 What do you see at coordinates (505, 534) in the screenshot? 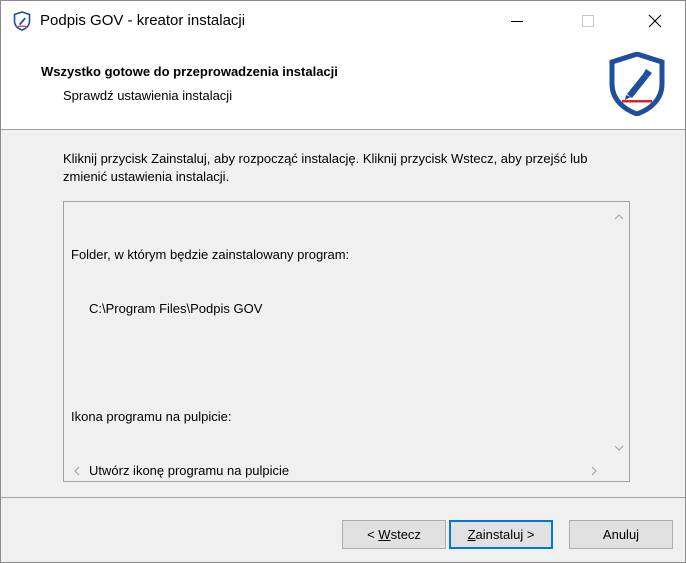
I see `install-label-rest: ainstaluj >` at bounding box center [505, 534].